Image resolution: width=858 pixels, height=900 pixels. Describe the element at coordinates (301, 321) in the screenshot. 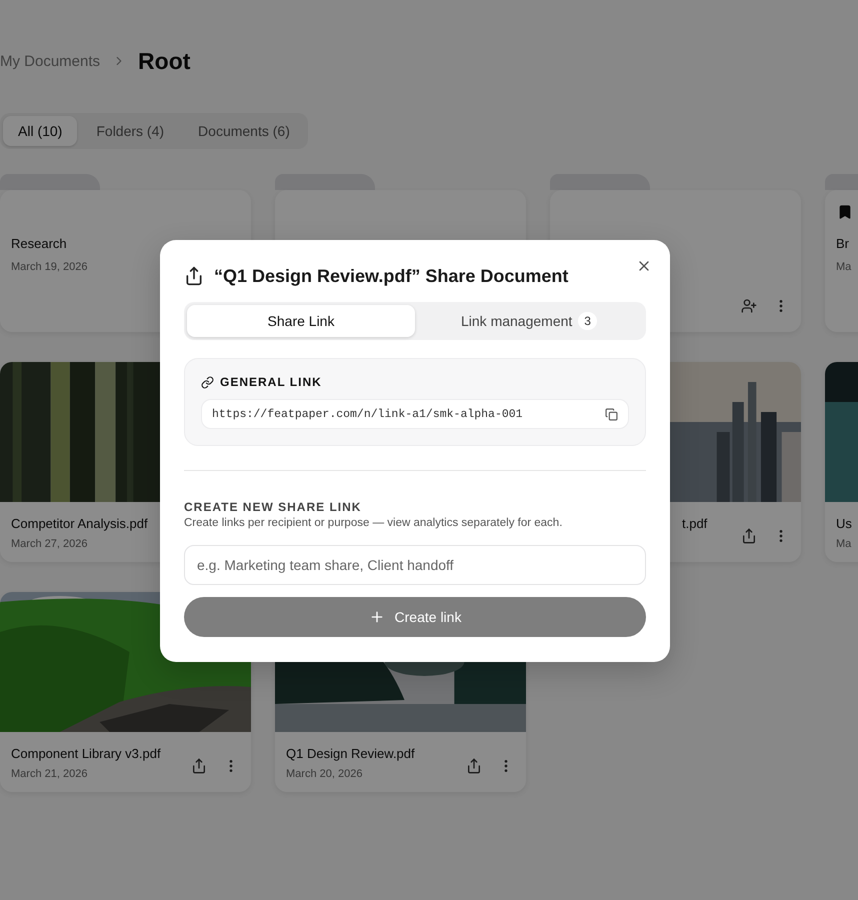

I see `tab: Share Link` at that location.